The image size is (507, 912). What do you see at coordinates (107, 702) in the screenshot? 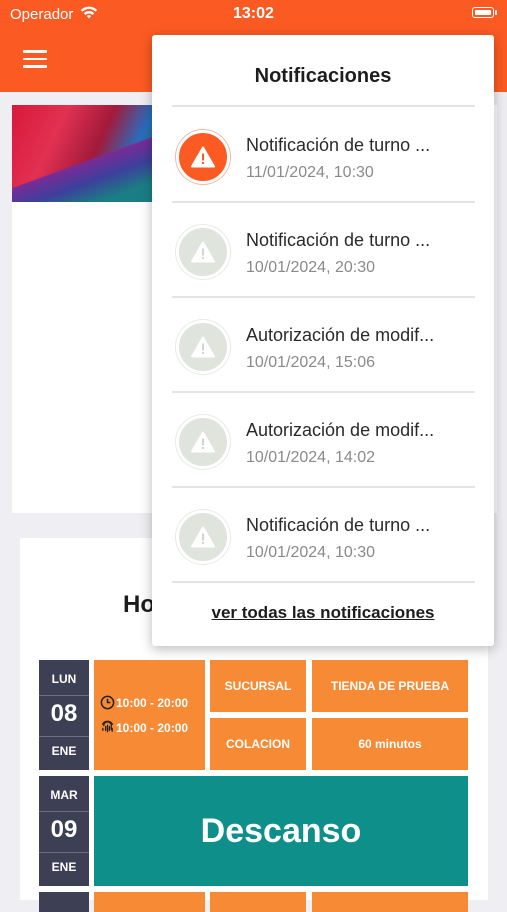
I see `clock-icon` at bounding box center [107, 702].